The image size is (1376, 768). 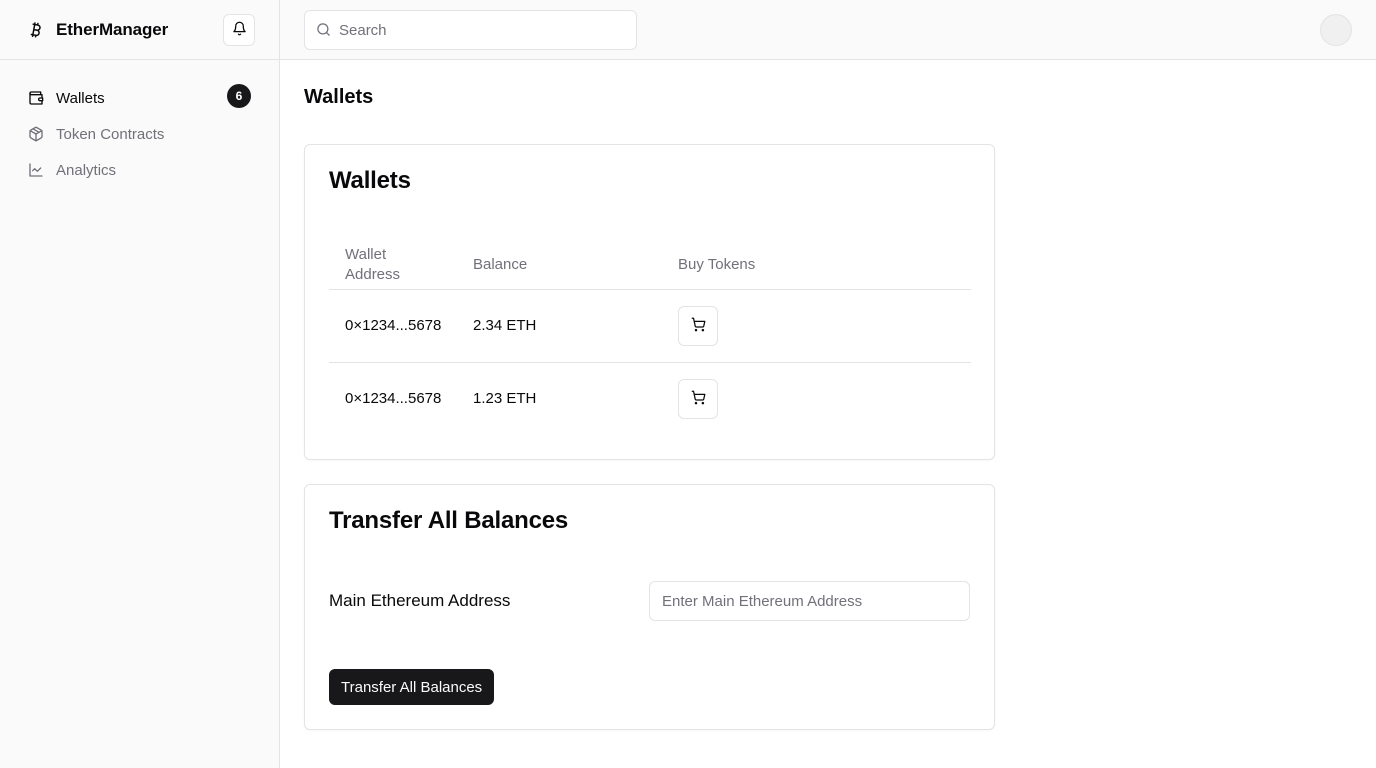 What do you see at coordinates (420, 600) in the screenshot?
I see `main-address-label: Main Ethereum Address` at bounding box center [420, 600].